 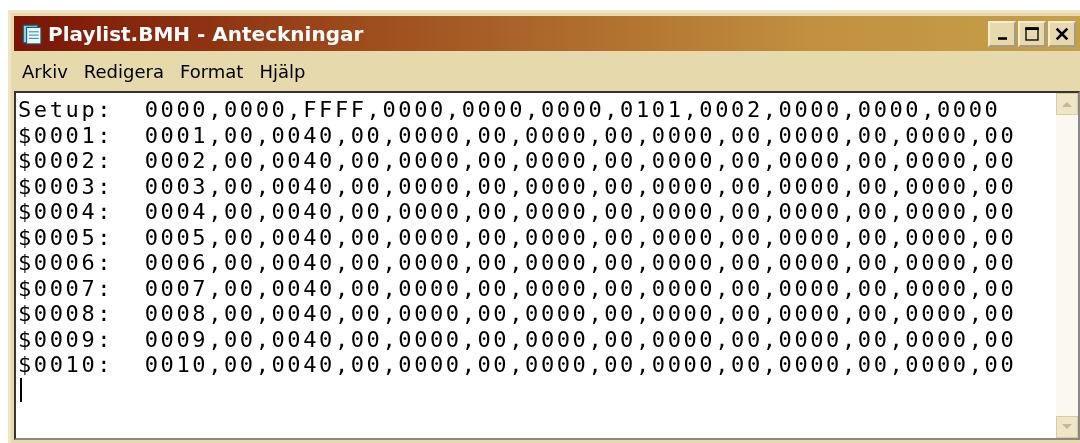 What do you see at coordinates (206, 33) in the screenshot?
I see `window-title: Playlist.BMH - Anteckningar` at bounding box center [206, 33].